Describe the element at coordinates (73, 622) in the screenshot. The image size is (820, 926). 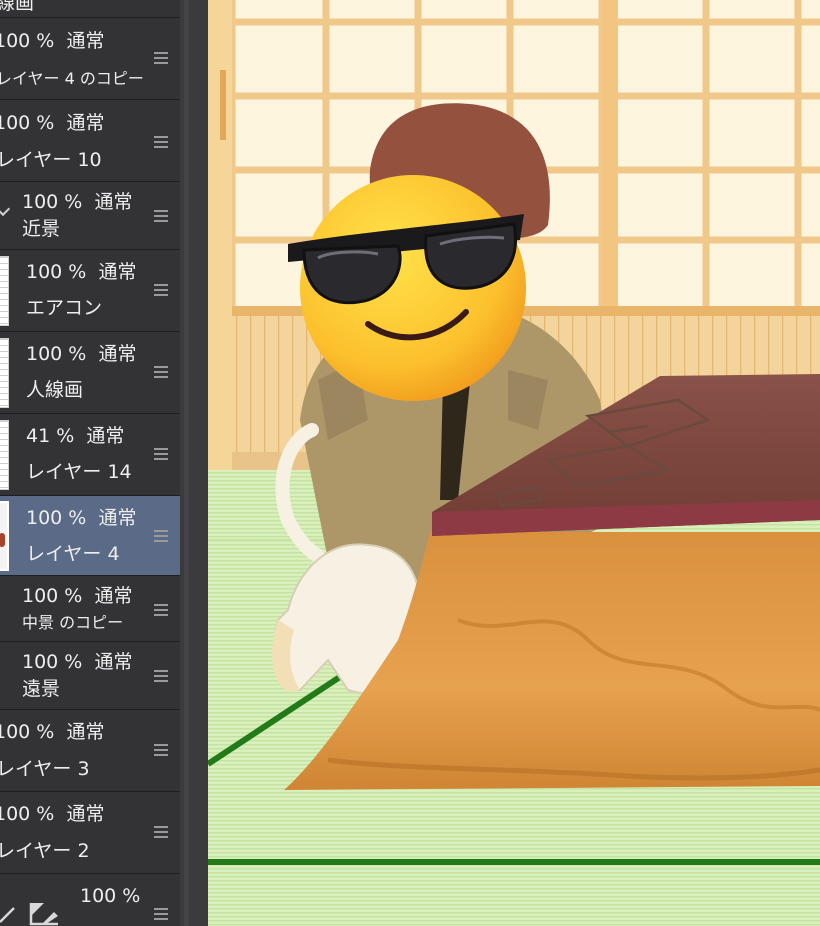
I see `layer-name: 中景 のコピー` at that location.